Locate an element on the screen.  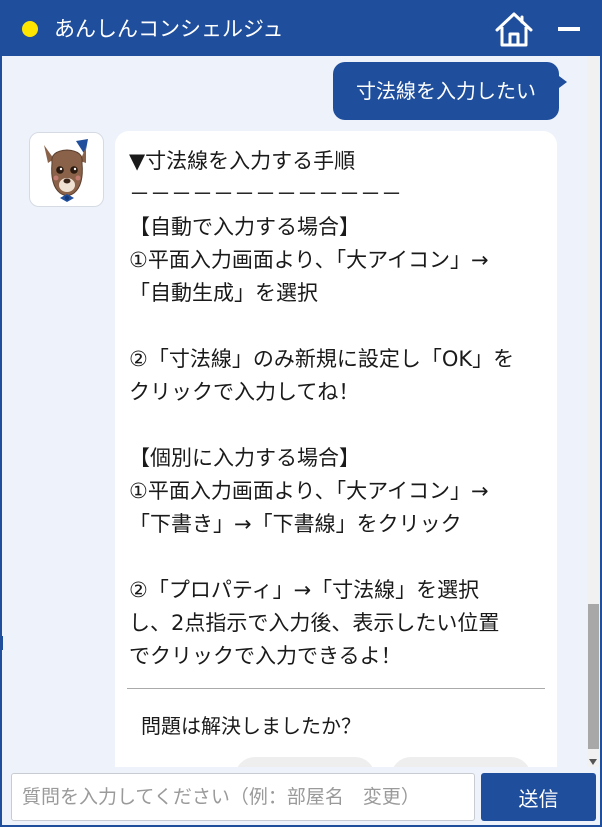
scroll-down-arrow-icon is located at coordinates (593, 762).